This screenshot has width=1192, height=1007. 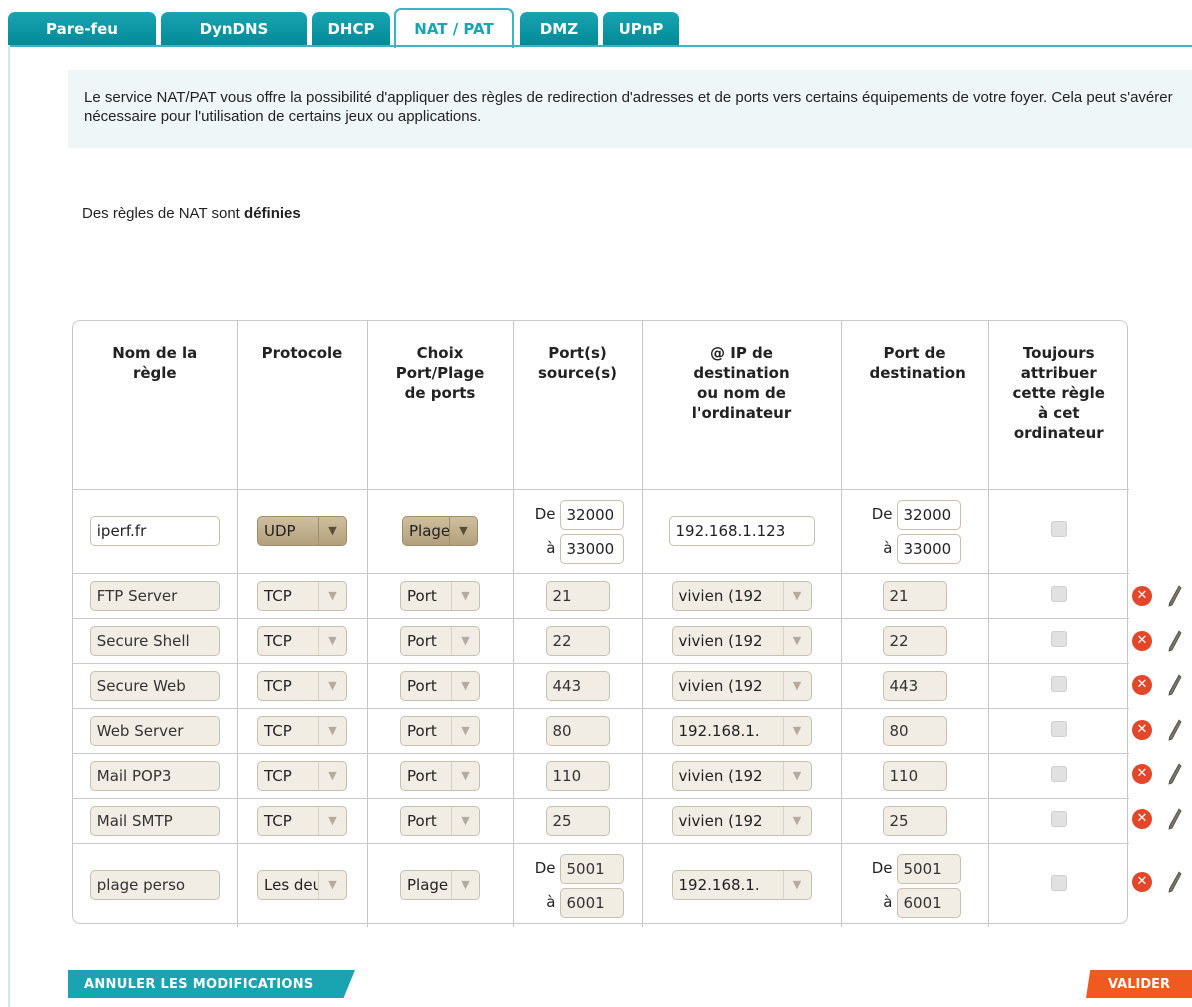 What do you see at coordinates (1139, 984) in the screenshot?
I see `submit-button: VALIDER` at bounding box center [1139, 984].